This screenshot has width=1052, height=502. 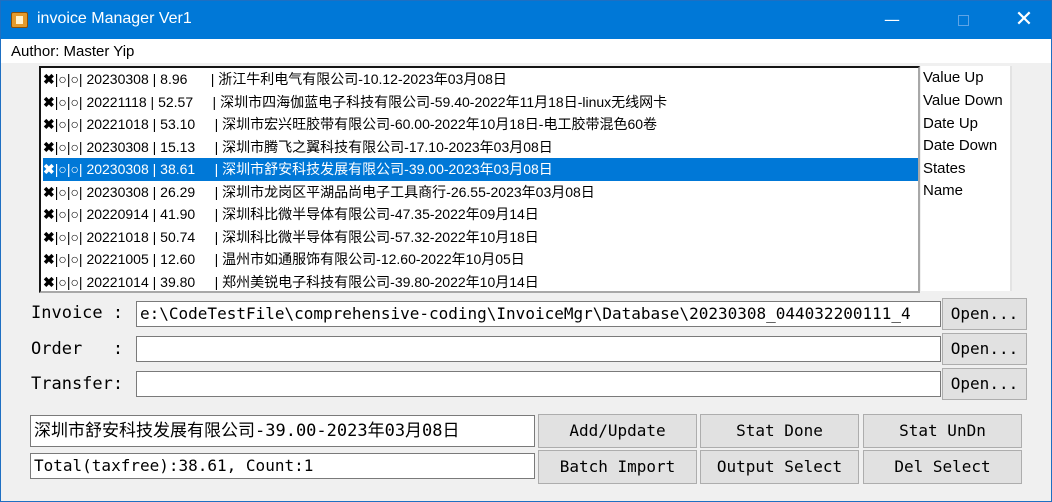 What do you see at coordinates (282, 466) in the screenshot?
I see `total-summary-text: Total(taxfree):38.61, Count:1` at bounding box center [282, 466].